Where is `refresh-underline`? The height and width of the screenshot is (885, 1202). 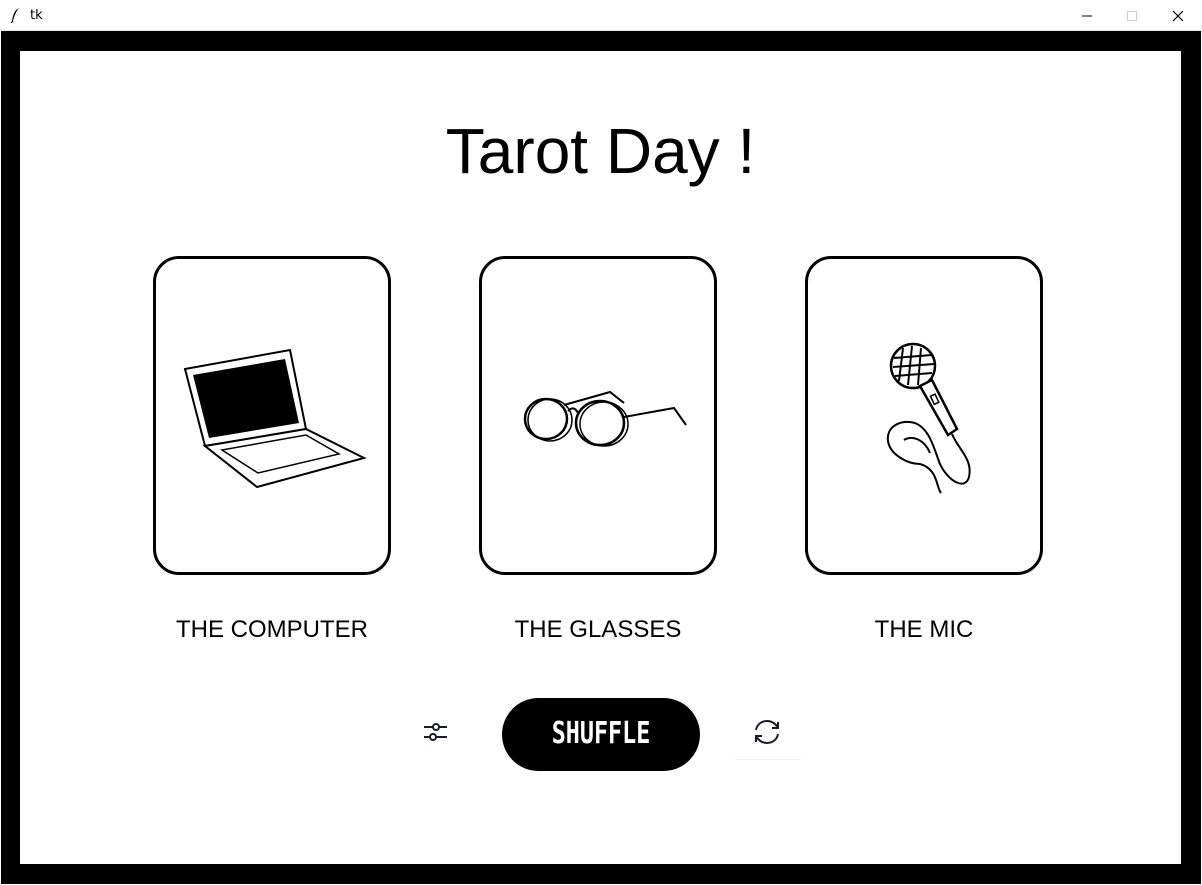 refresh-underline is located at coordinates (768, 759).